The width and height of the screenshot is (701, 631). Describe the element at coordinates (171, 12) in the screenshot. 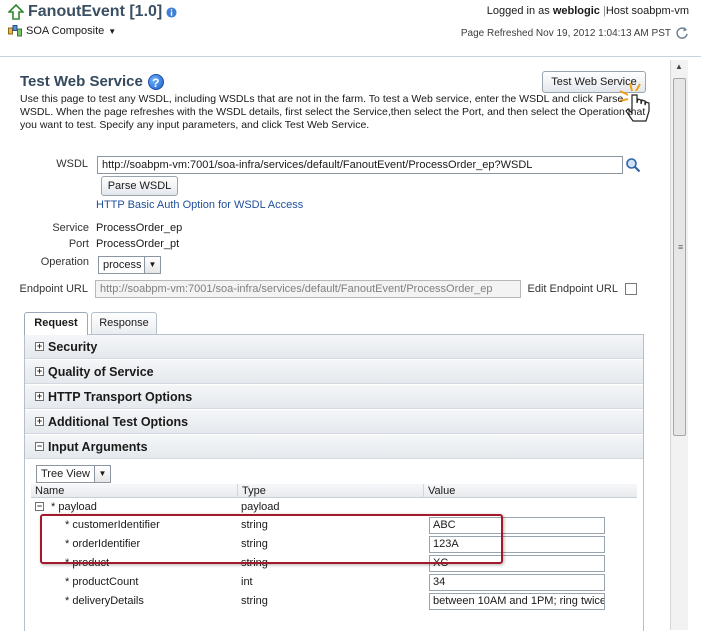

I see `info-icon` at that location.